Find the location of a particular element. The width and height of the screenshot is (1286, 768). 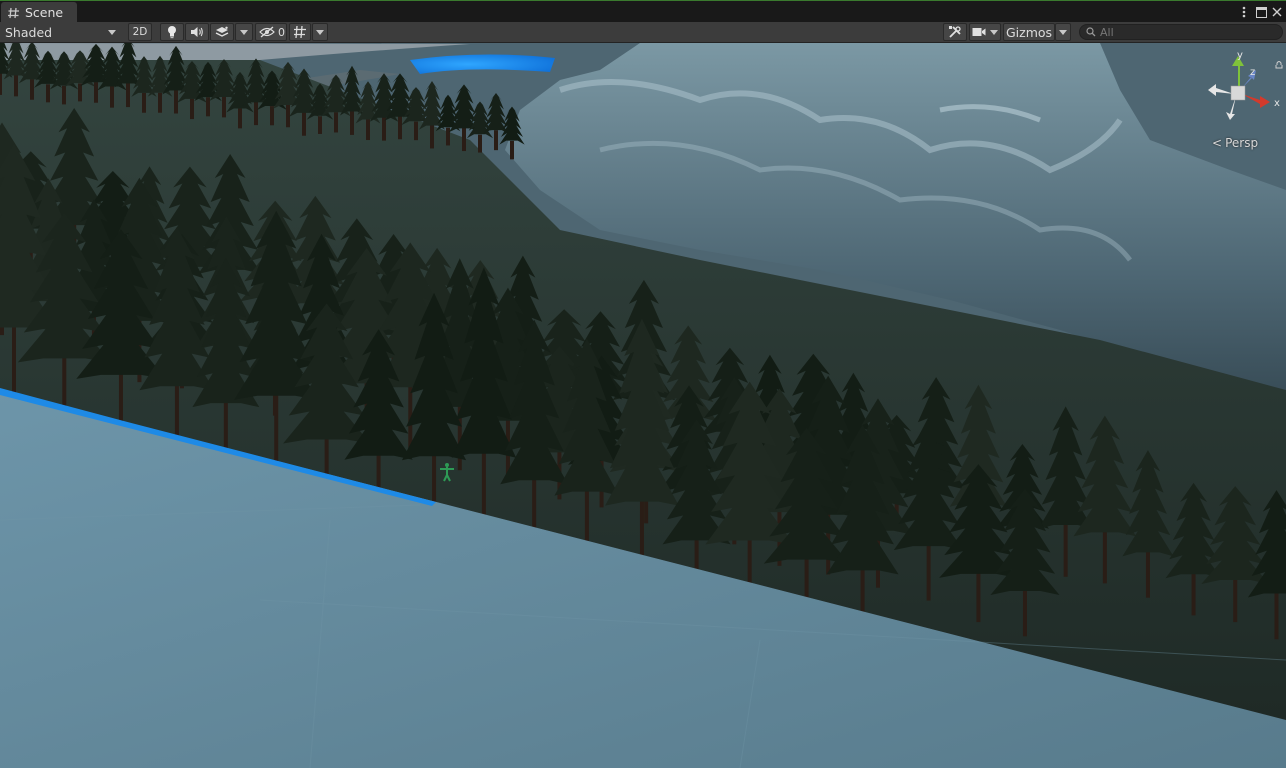

scene-visibility-button: 0 is located at coordinates (271, 32).